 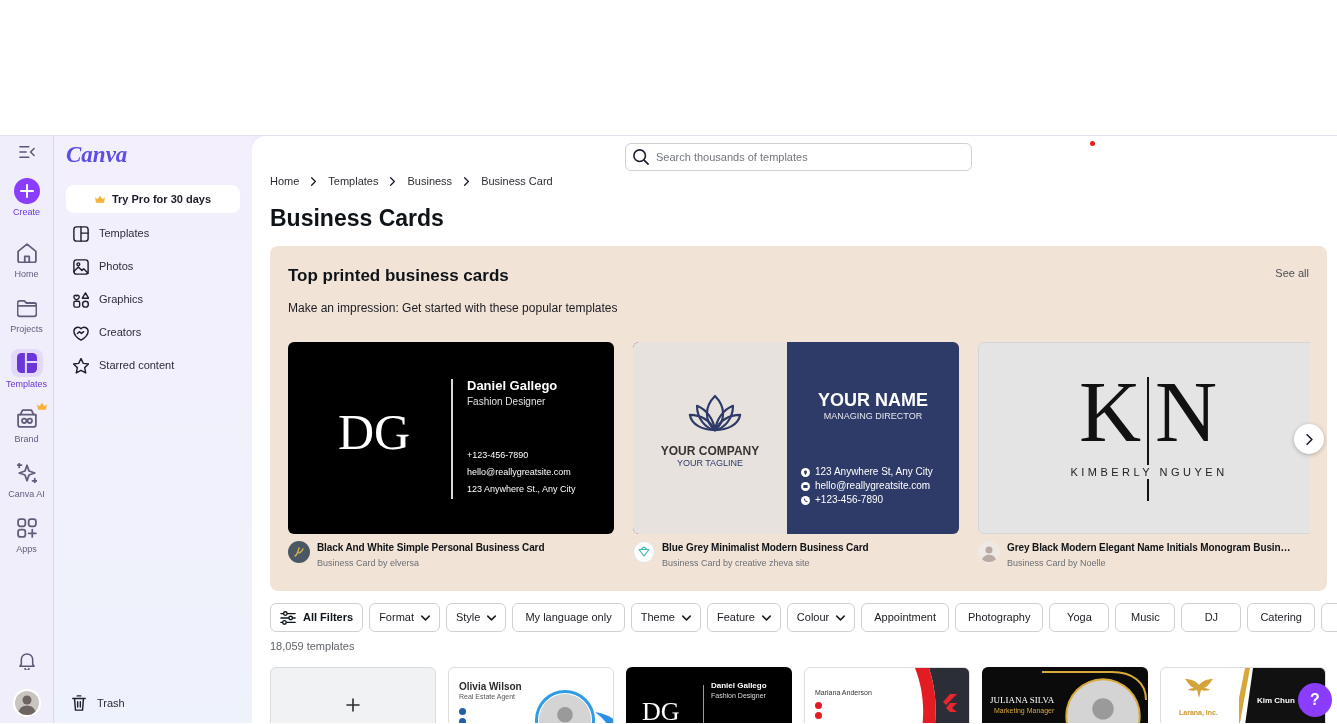 I want to click on rail-nav-item: Projects, so click(x=26, y=314).